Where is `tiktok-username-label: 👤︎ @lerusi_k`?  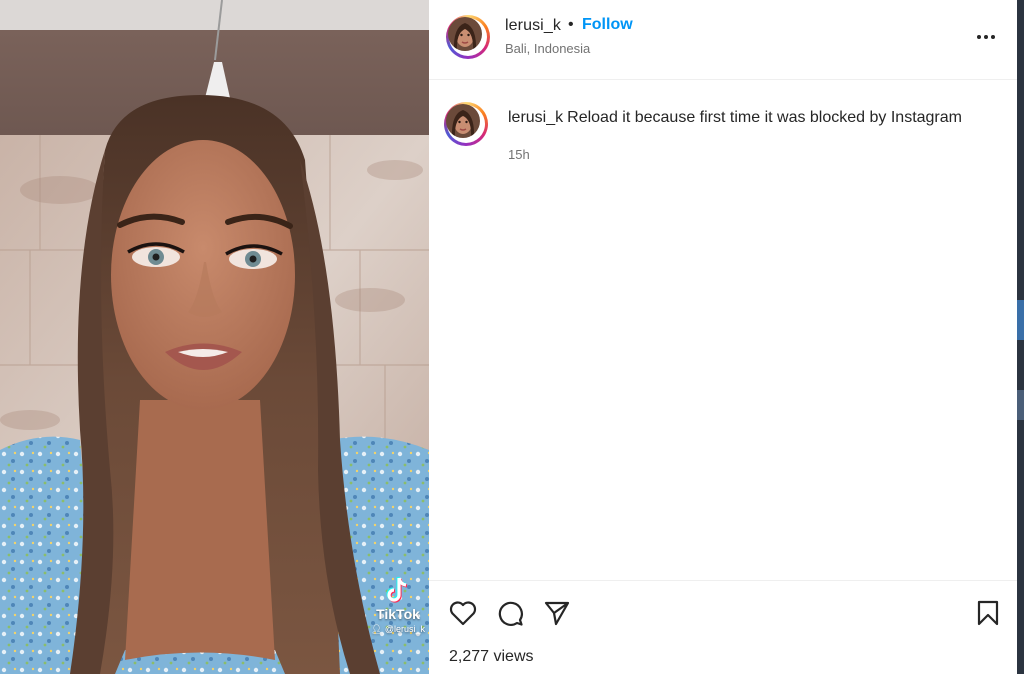
tiktok-username-label: 👤︎ @lerusi_k is located at coordinates (398, 629).